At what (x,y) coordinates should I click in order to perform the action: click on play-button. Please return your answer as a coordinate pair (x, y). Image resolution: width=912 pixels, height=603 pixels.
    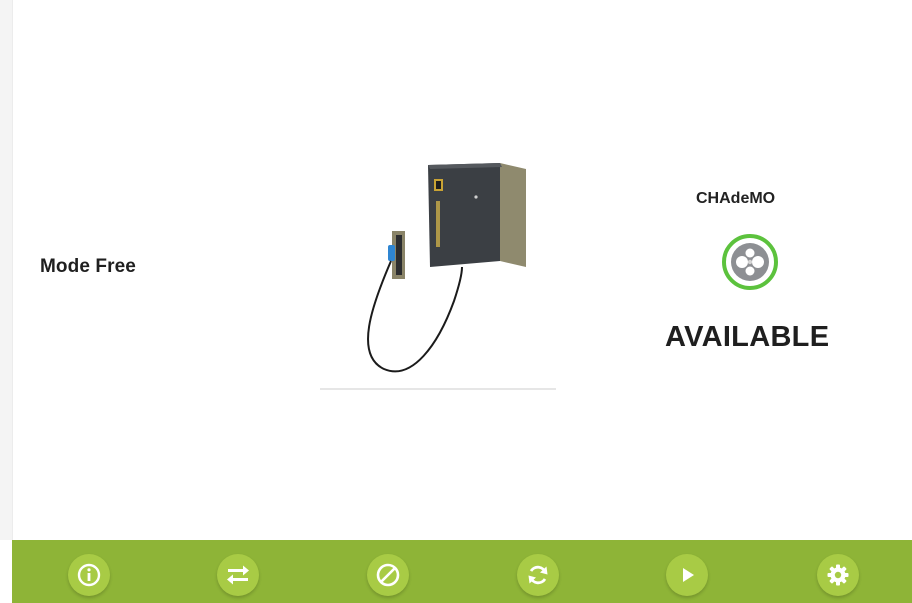
    Looking at the image, I should click on (687, 575).